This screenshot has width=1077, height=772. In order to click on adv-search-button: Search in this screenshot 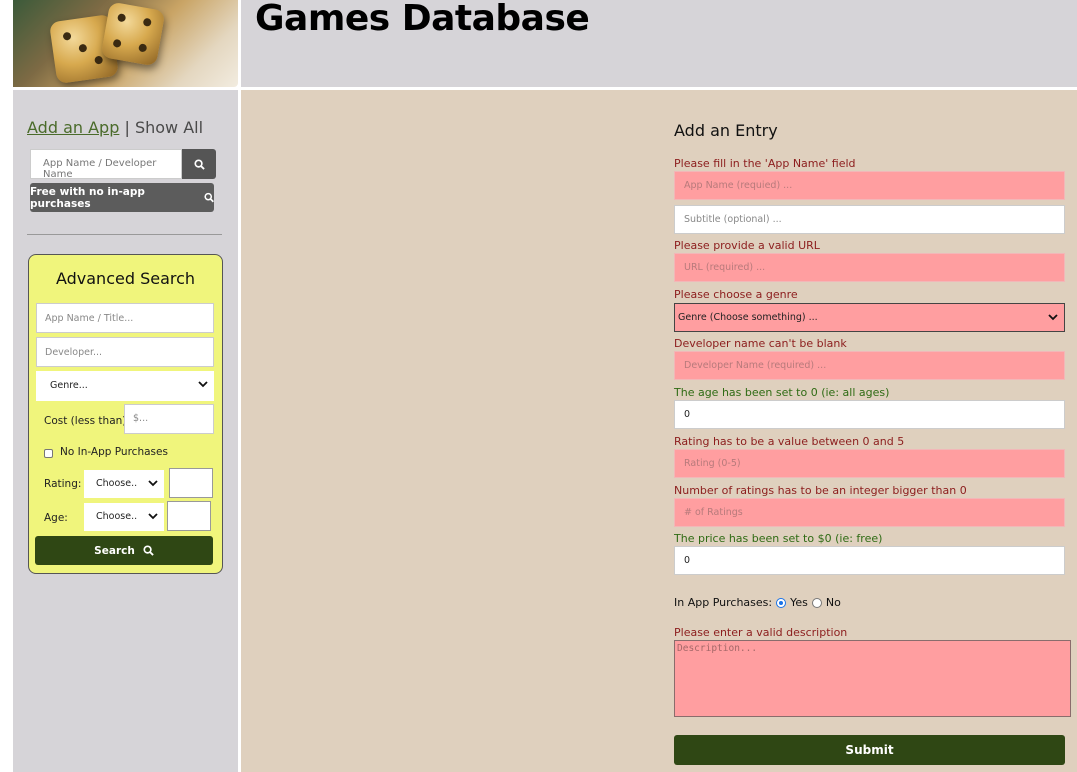, I will do `click(124, 550)`.